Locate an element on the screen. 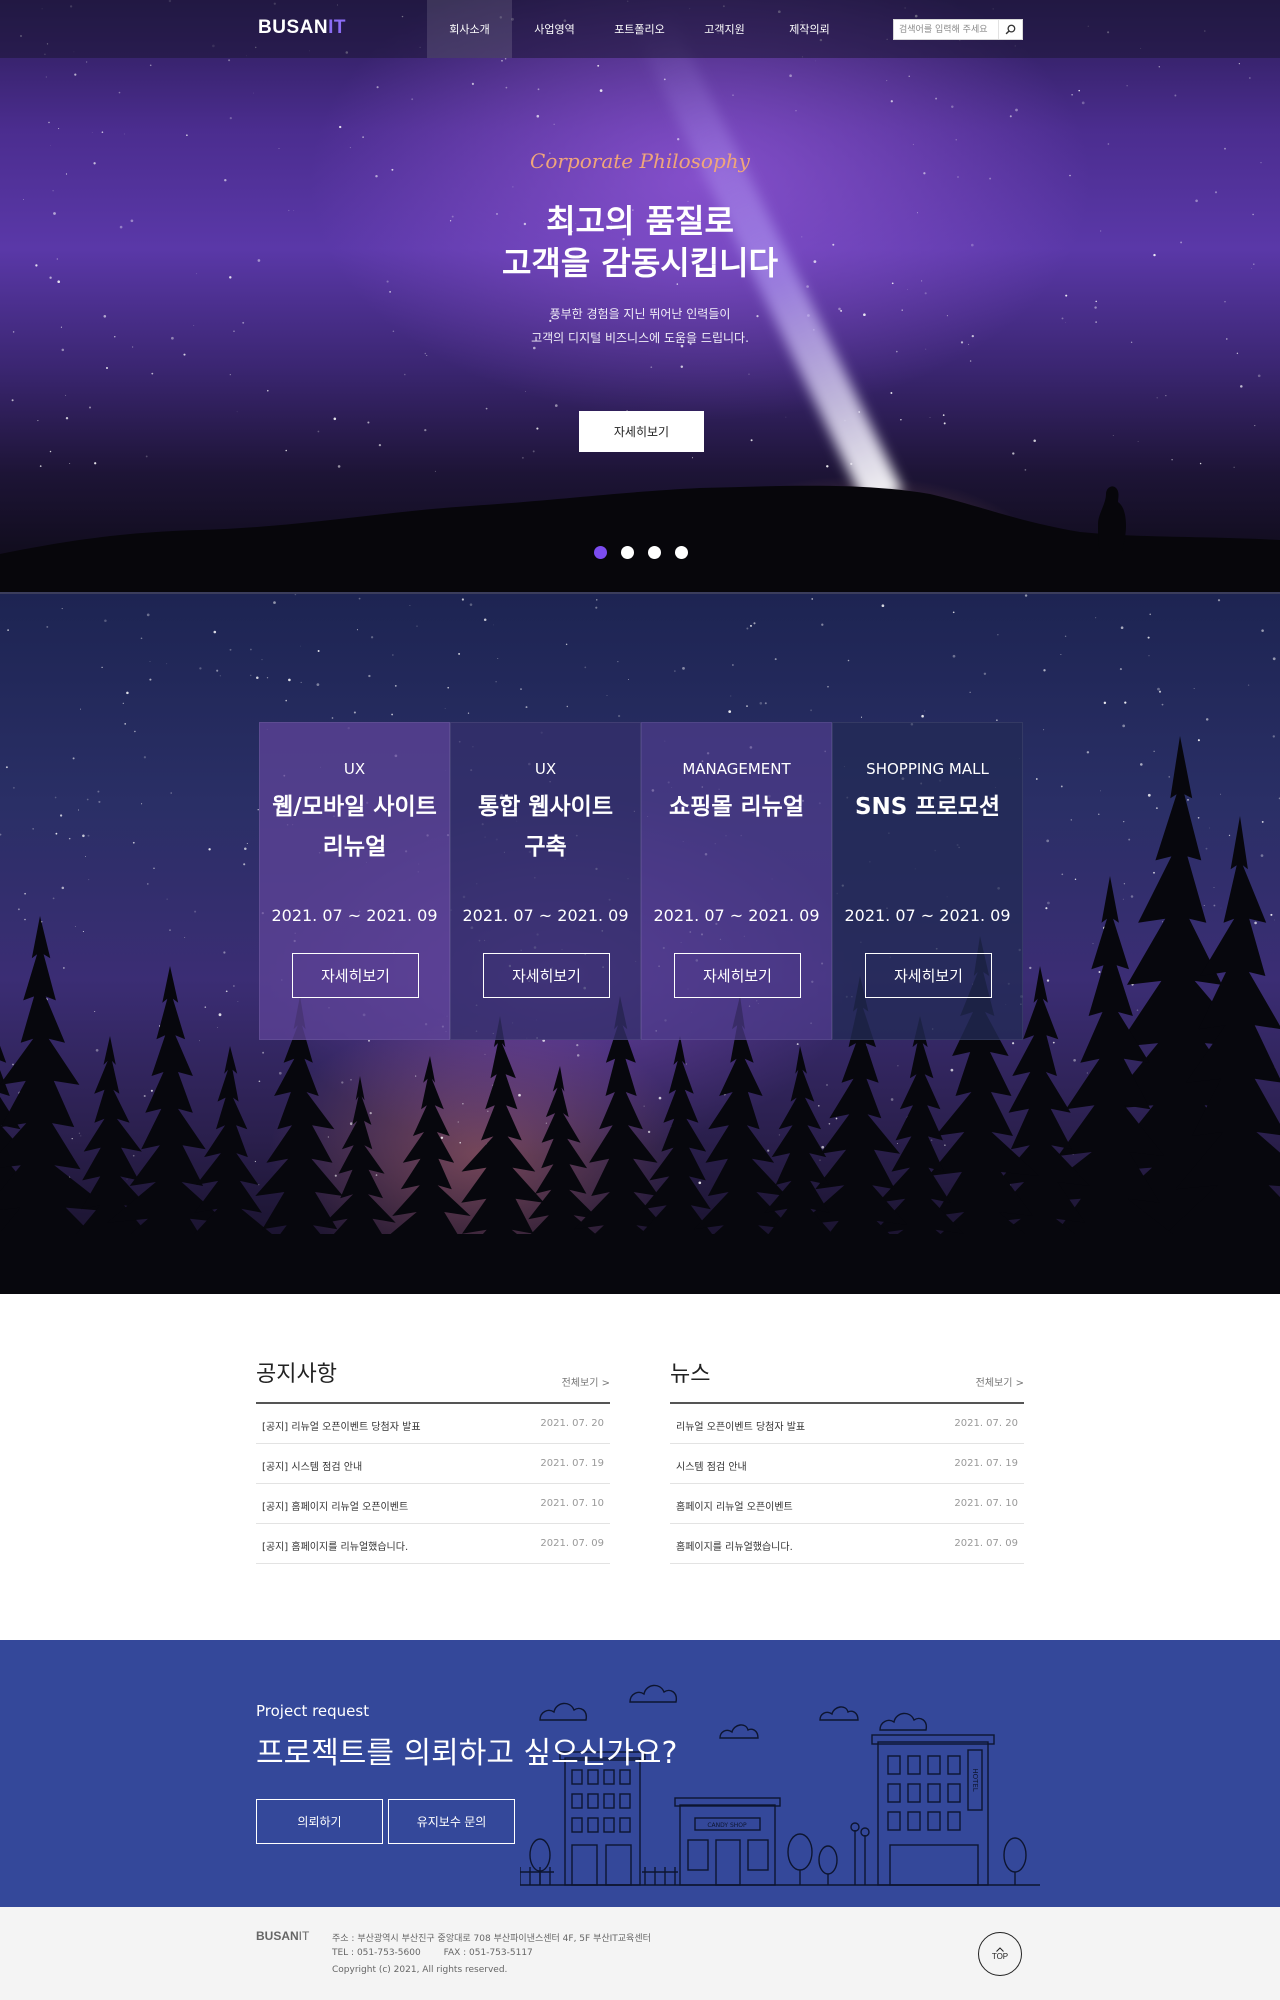  logo: BUSANIT is located at coordinates (302, 28).